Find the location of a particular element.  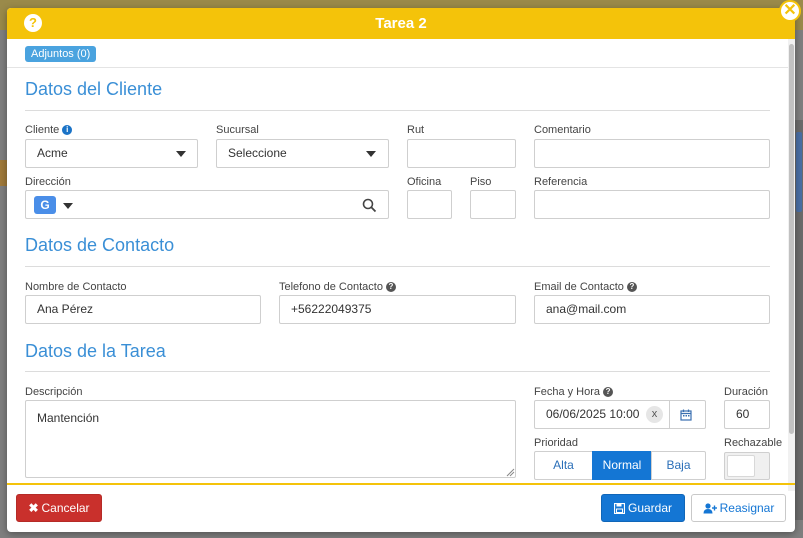

background-scrollbar is located at coordinates (799, 172).